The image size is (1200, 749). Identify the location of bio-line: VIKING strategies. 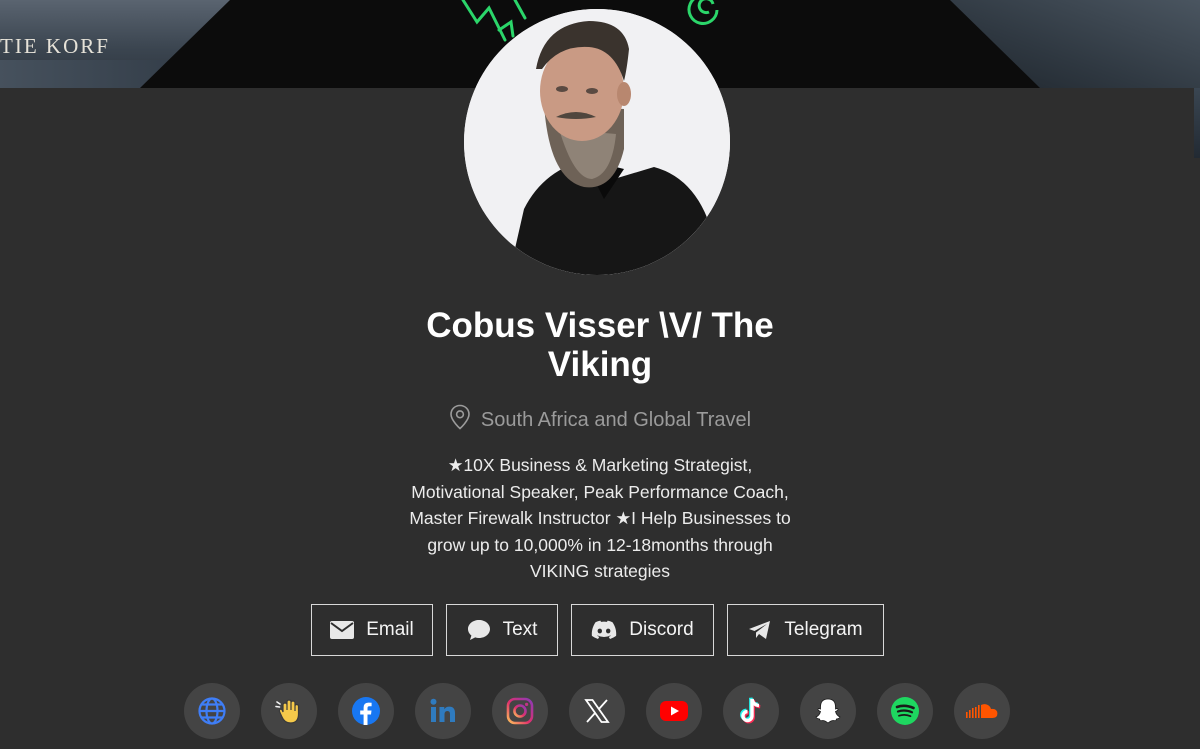
(600, 571).